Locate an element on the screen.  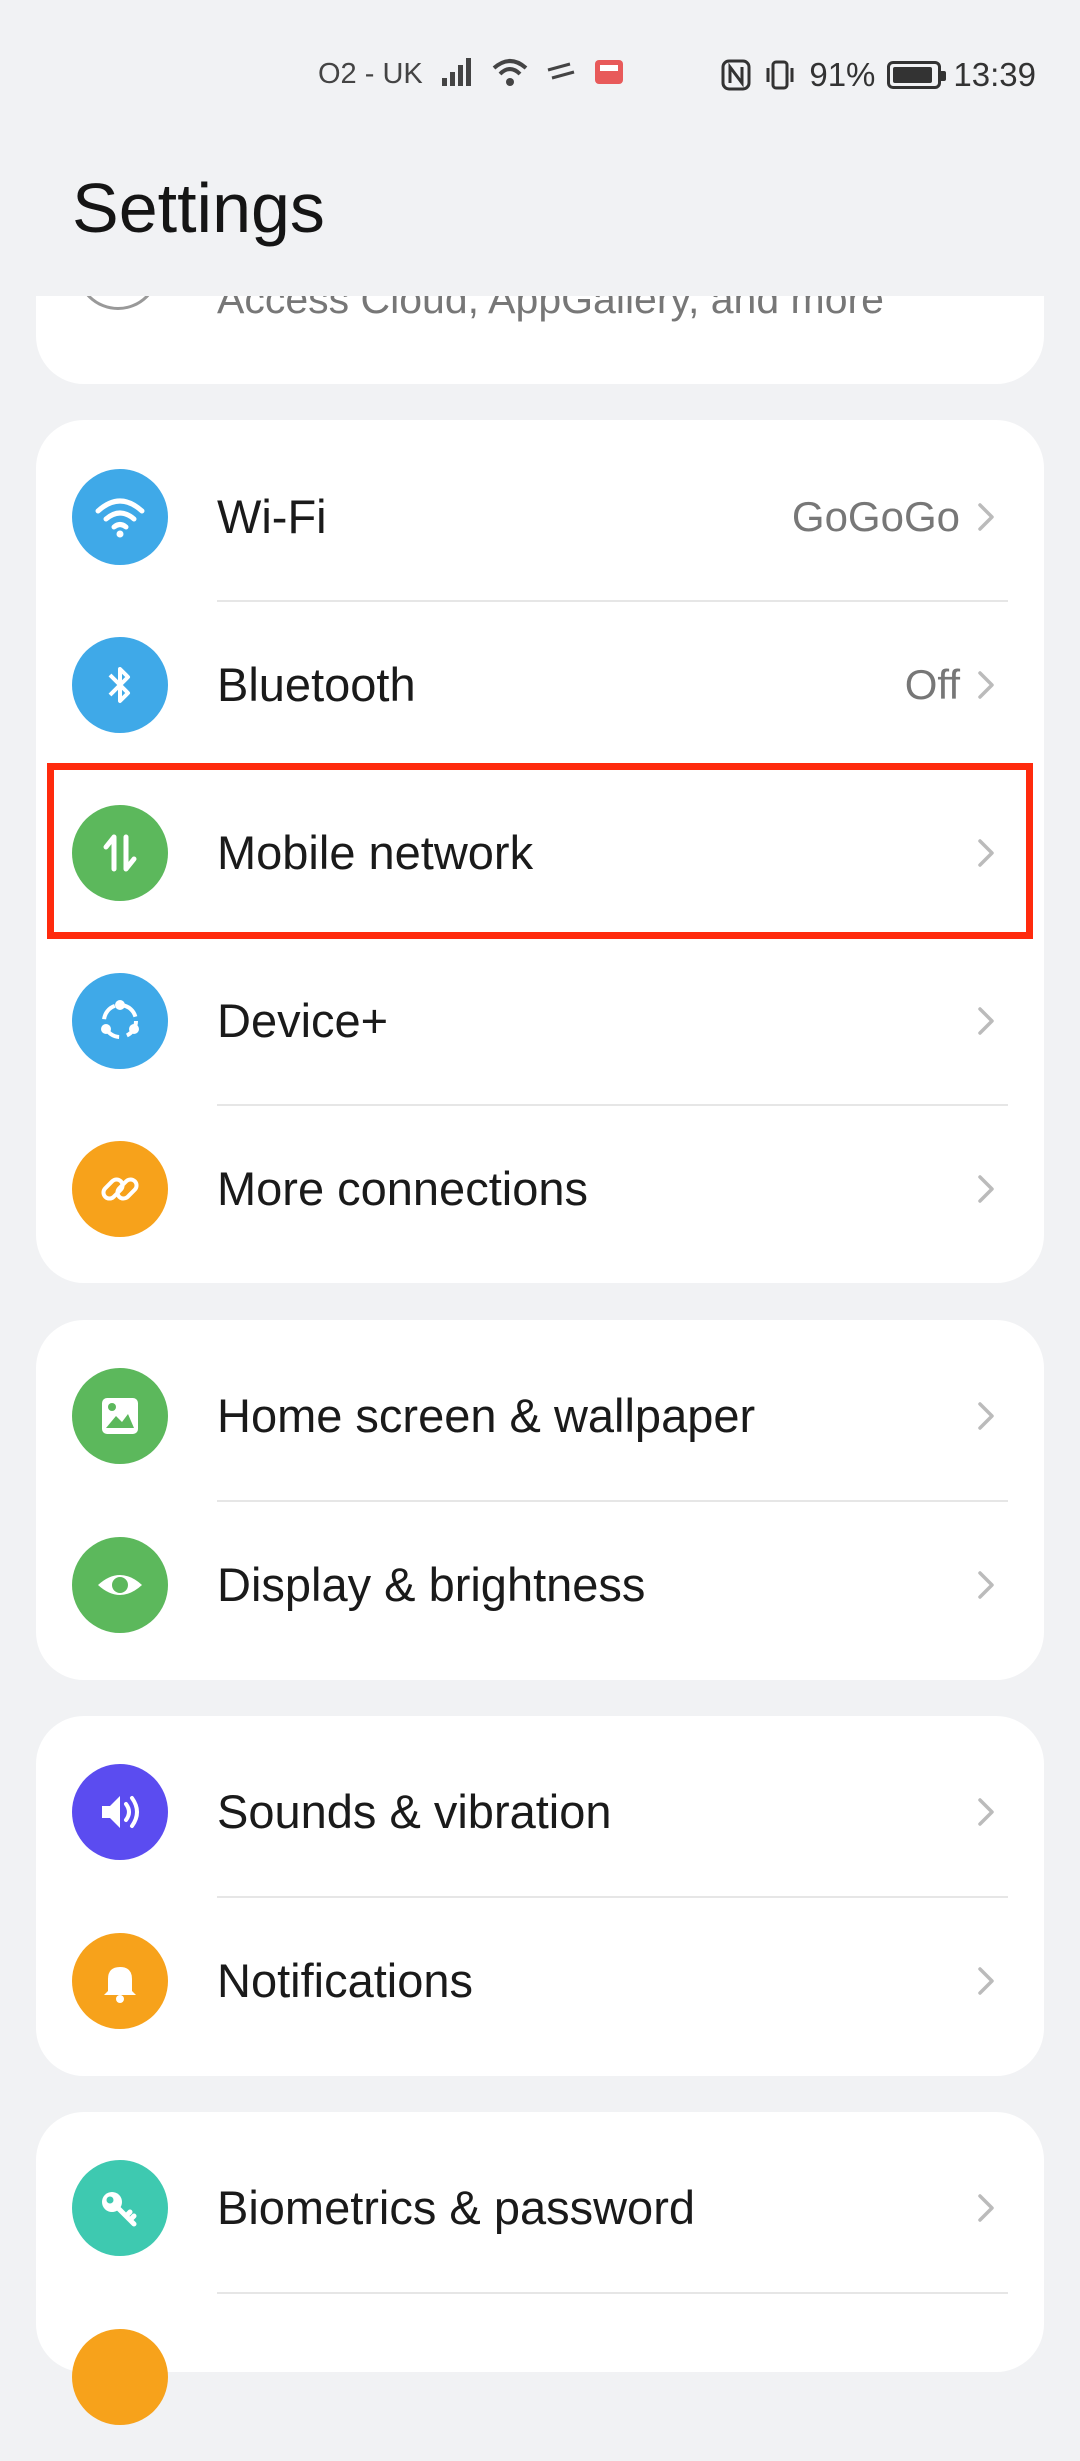
notifications-label: Notifications is located at coordinates (345, 1980).